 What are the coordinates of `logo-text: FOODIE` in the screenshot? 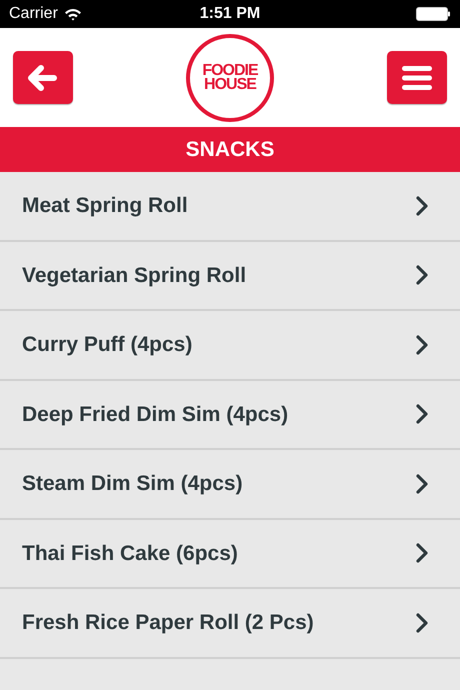 It's located at (230, 71).